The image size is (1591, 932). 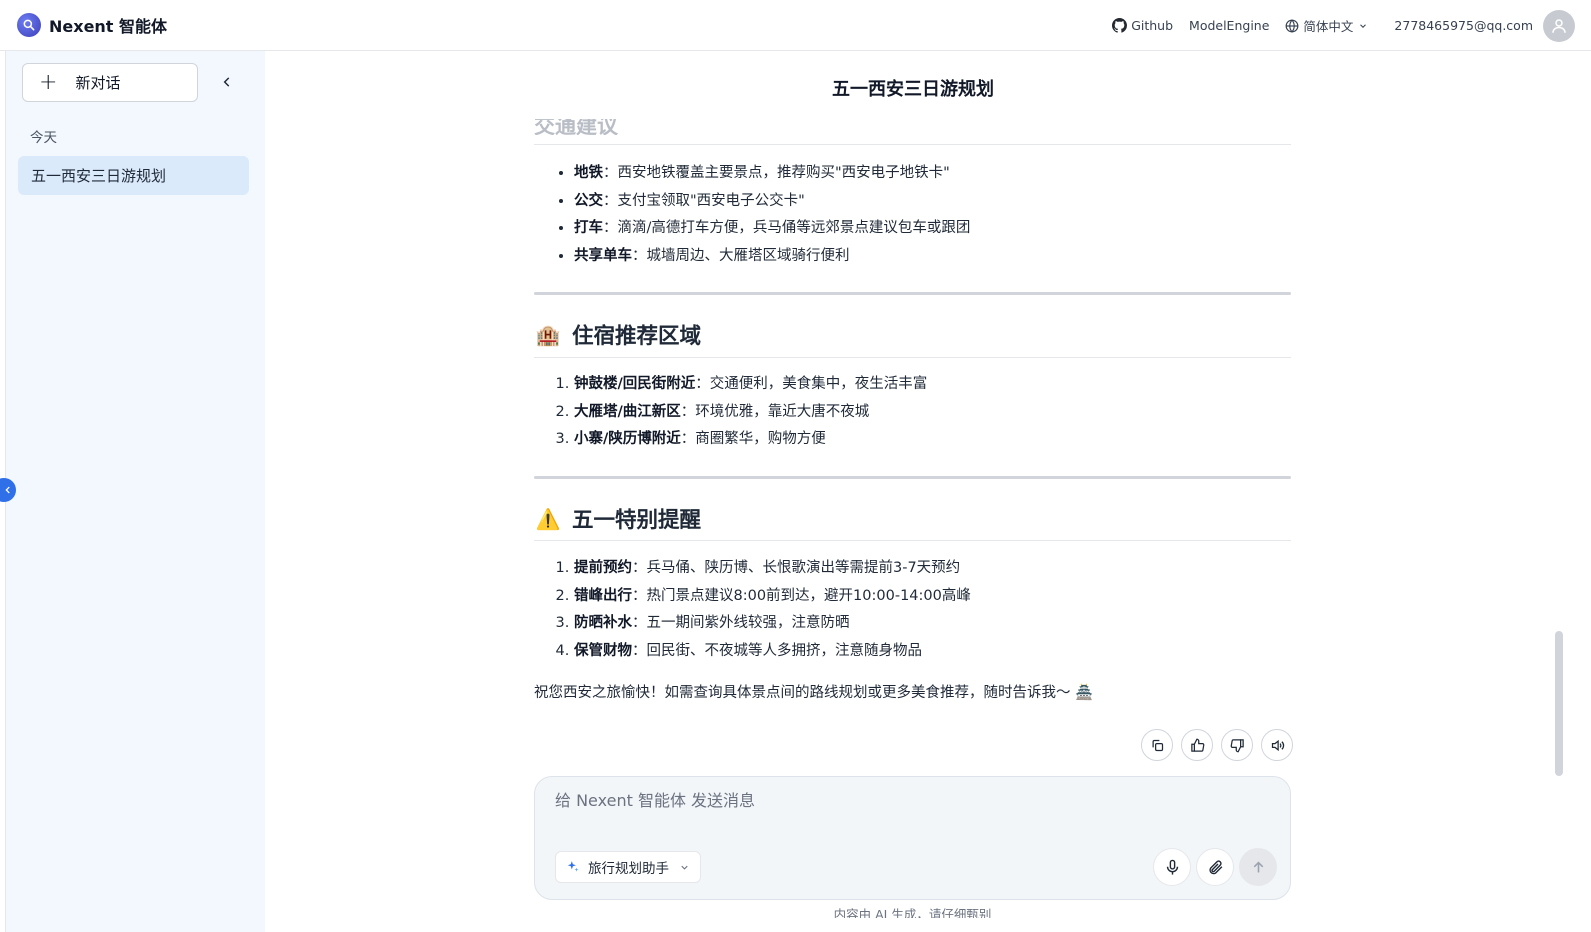 I want to click on ai-disclaimer: 内容由 AI 生成，请仔细甄别, so click(x=912, y=912).